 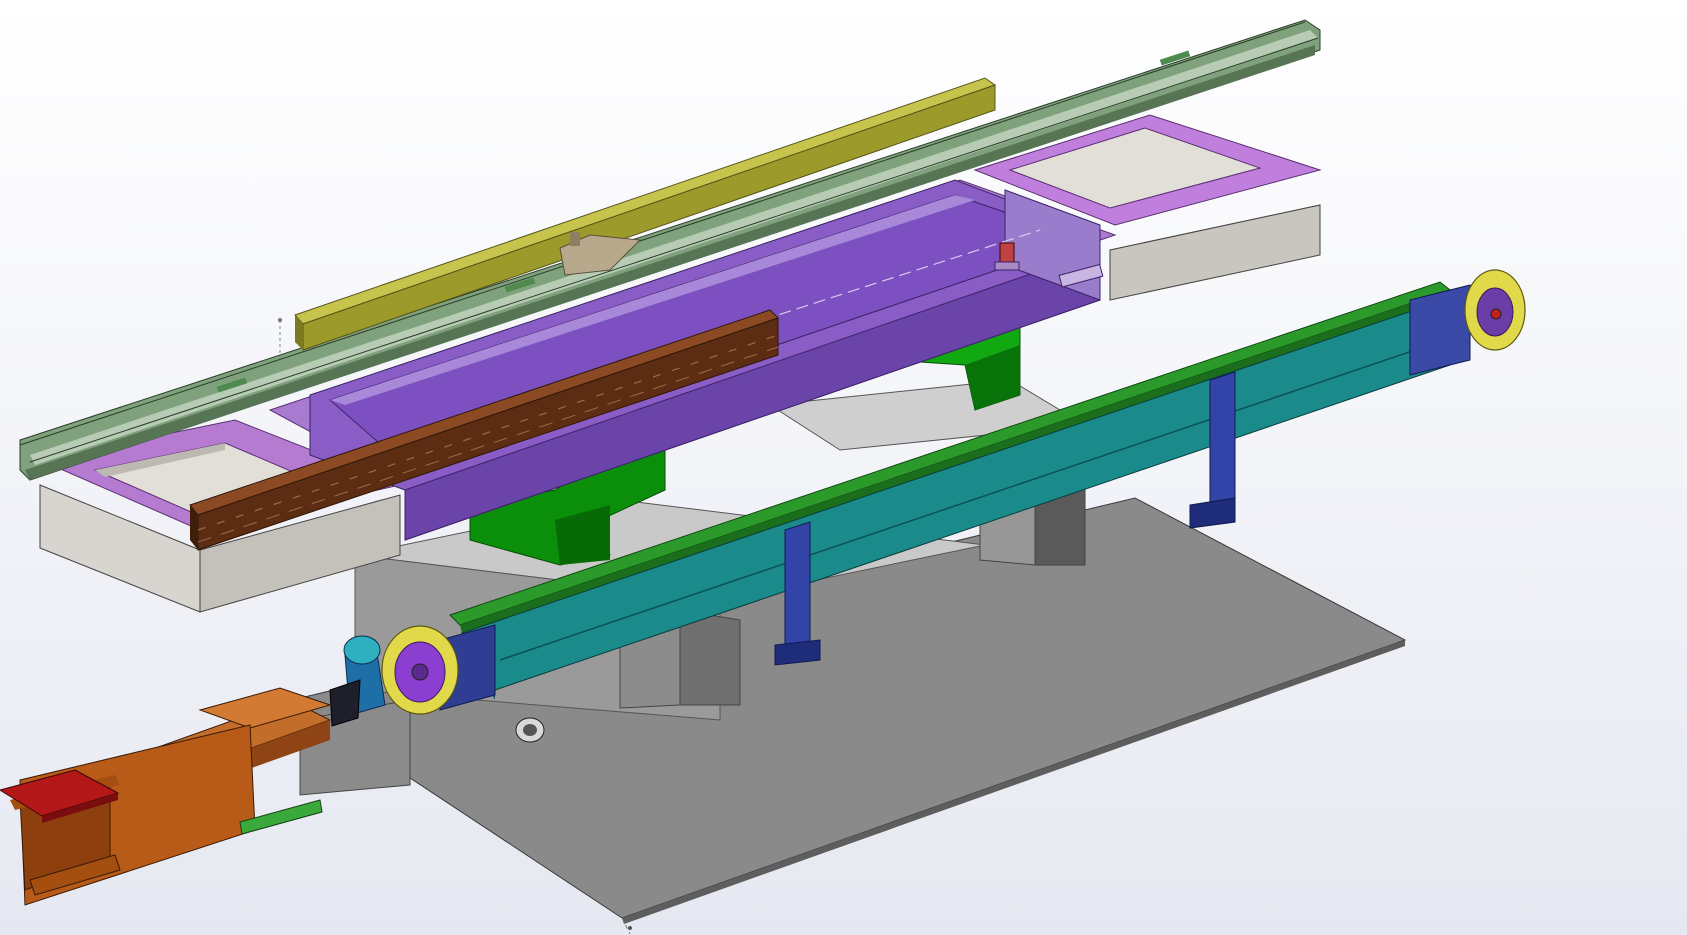 What do you see at coordinates (420, 670) in the screenshot?
I see `left-pulley` at bounding box center [420, 670].